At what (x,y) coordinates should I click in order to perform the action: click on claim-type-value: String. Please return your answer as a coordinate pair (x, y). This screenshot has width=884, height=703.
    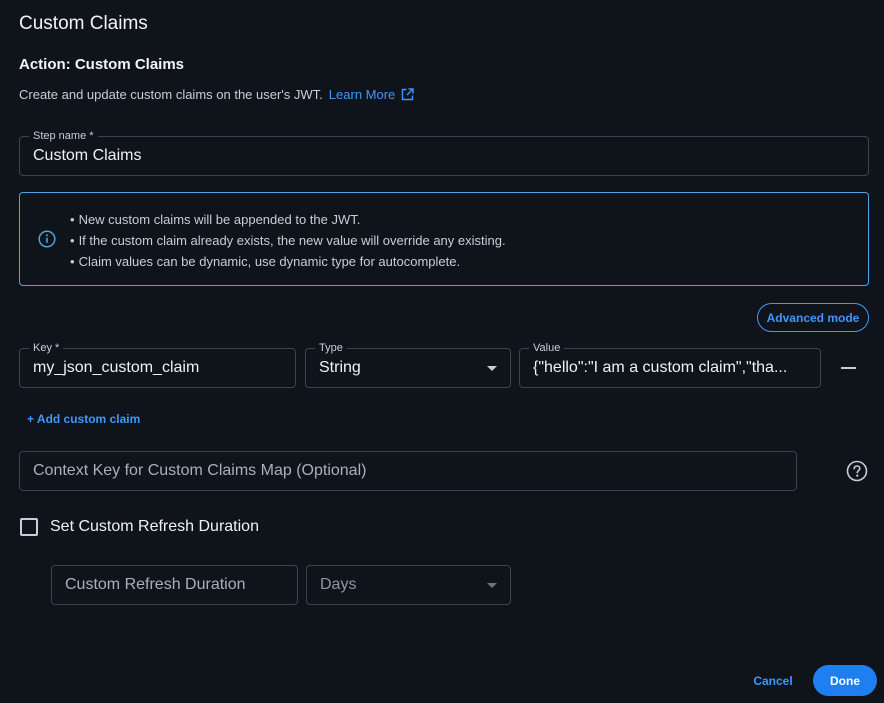
    Looking at the image, I should click on (340, 367).